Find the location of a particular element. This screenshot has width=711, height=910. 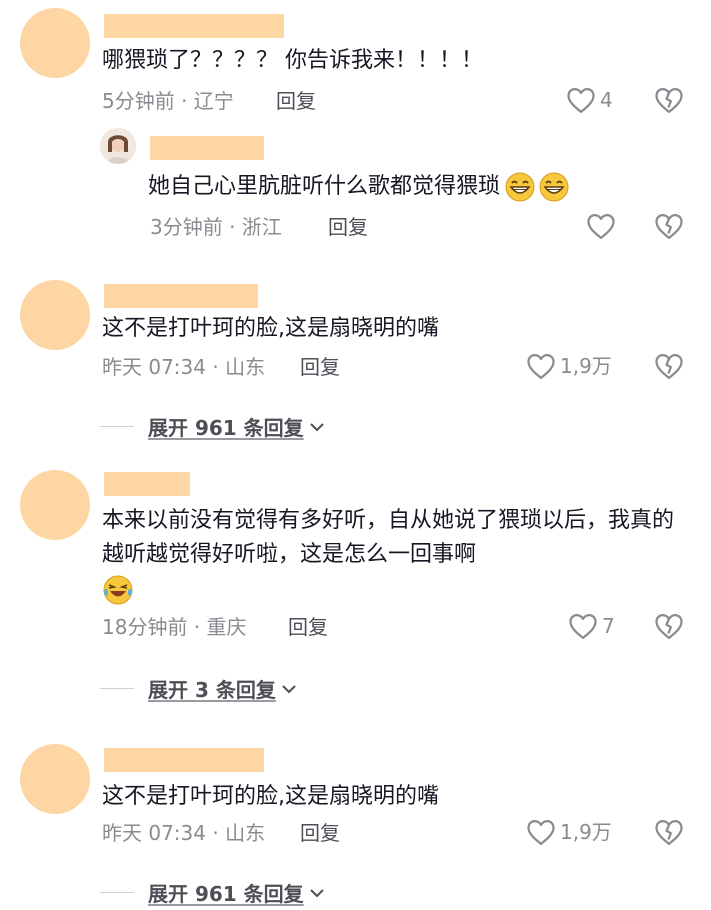

avatar-photo-icon is located at coordinates (118, 146).